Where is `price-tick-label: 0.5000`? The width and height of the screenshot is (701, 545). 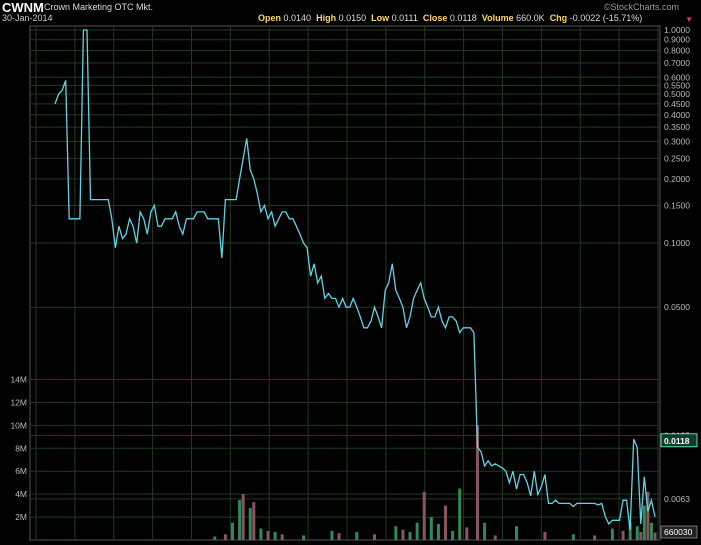 price-tick-label: 0.5000 is located at coordinates (677, 94).